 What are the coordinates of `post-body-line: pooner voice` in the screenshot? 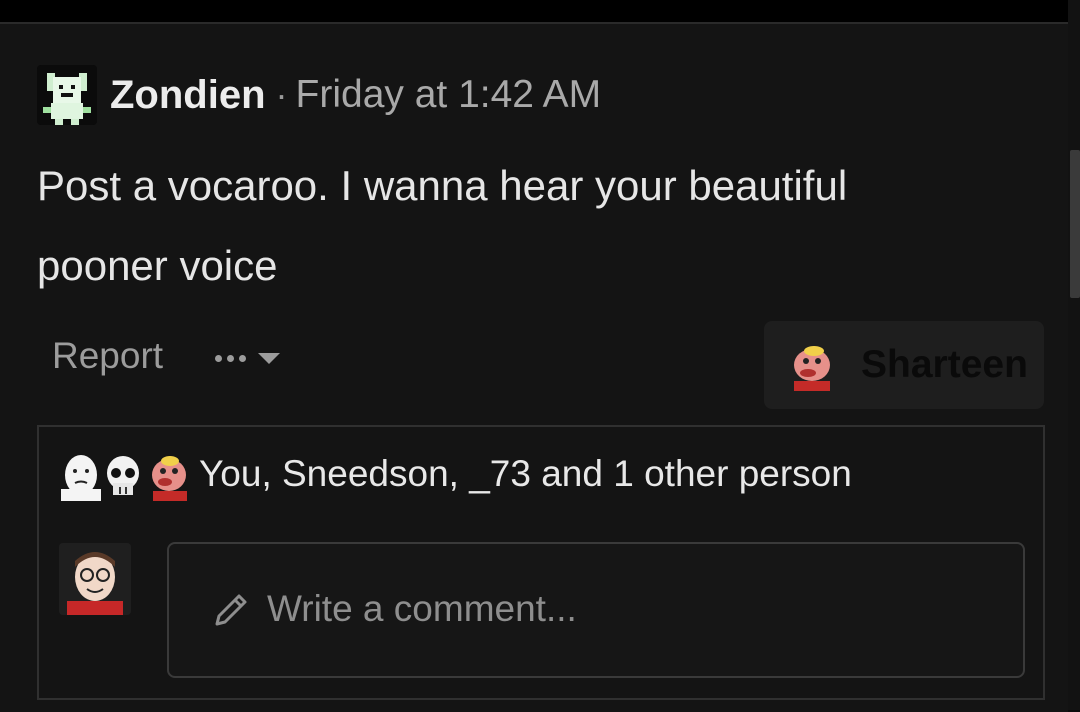 It's located at (157, 265).